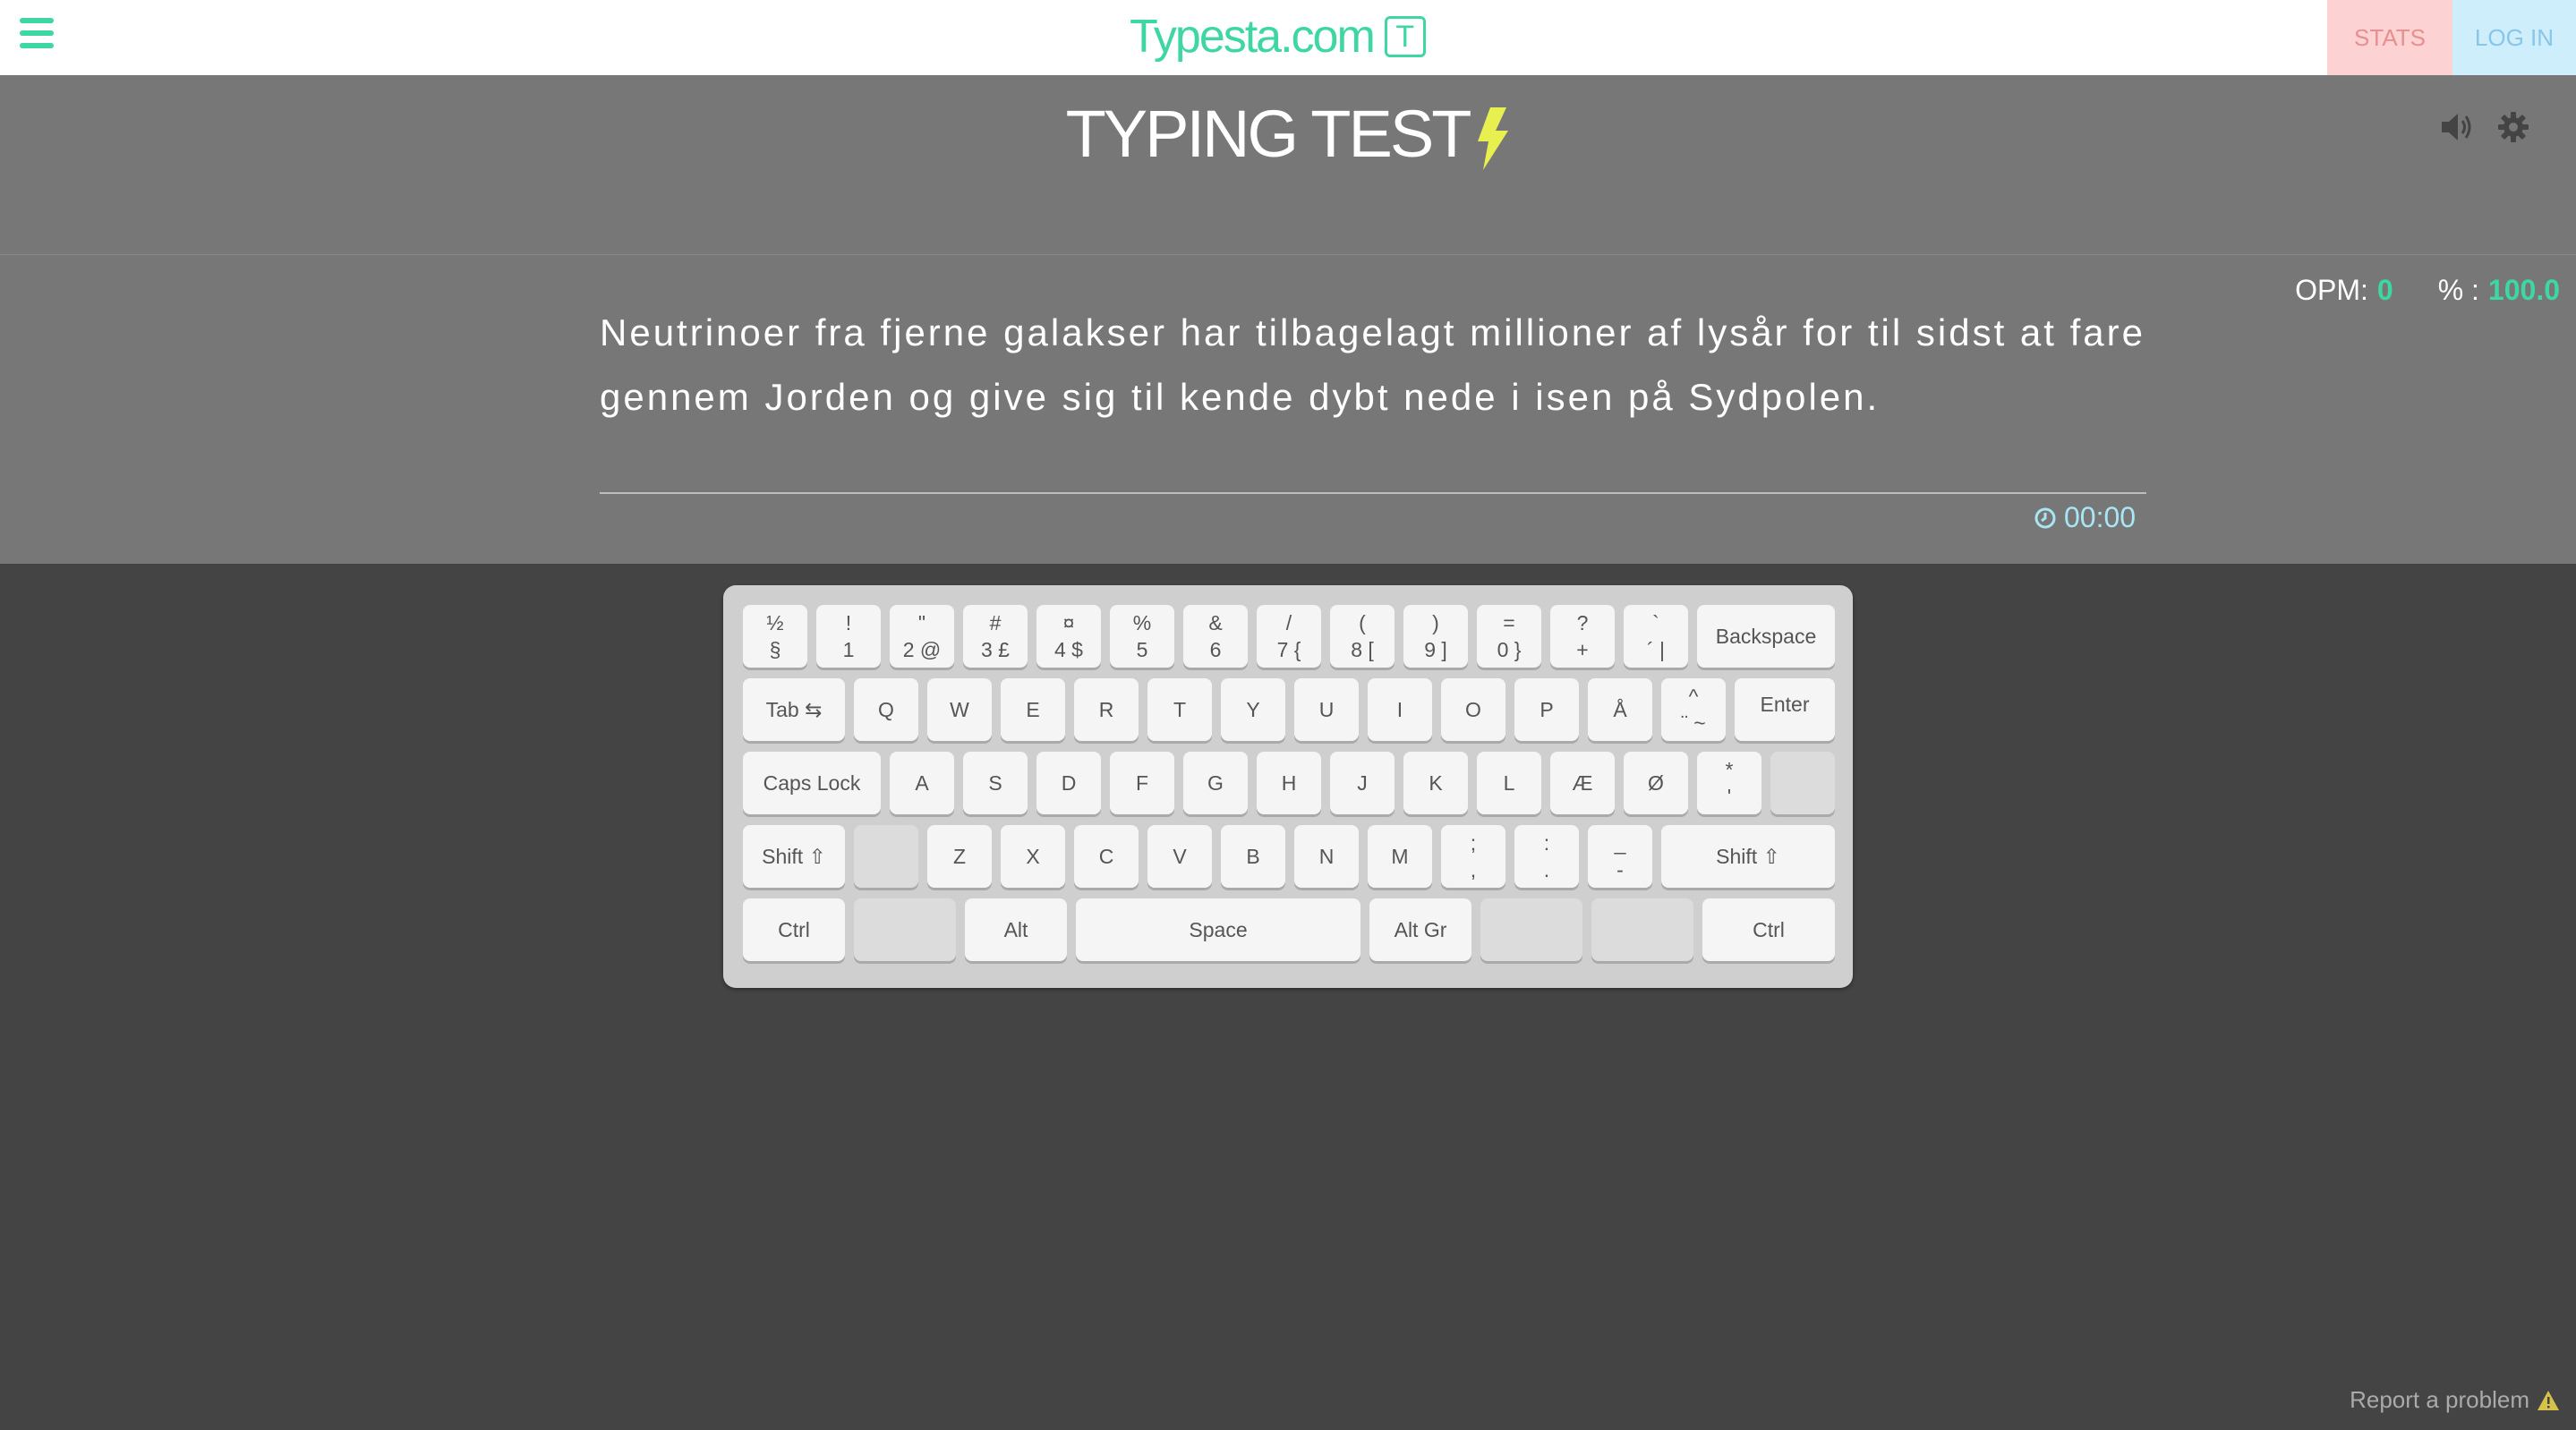 The height and width of the screenshot is (1430, 2576). What do you see at coordinates (1582, 783) in the screenshot?
I see `key-æ: Æ` at bounding box center [1582, 783].